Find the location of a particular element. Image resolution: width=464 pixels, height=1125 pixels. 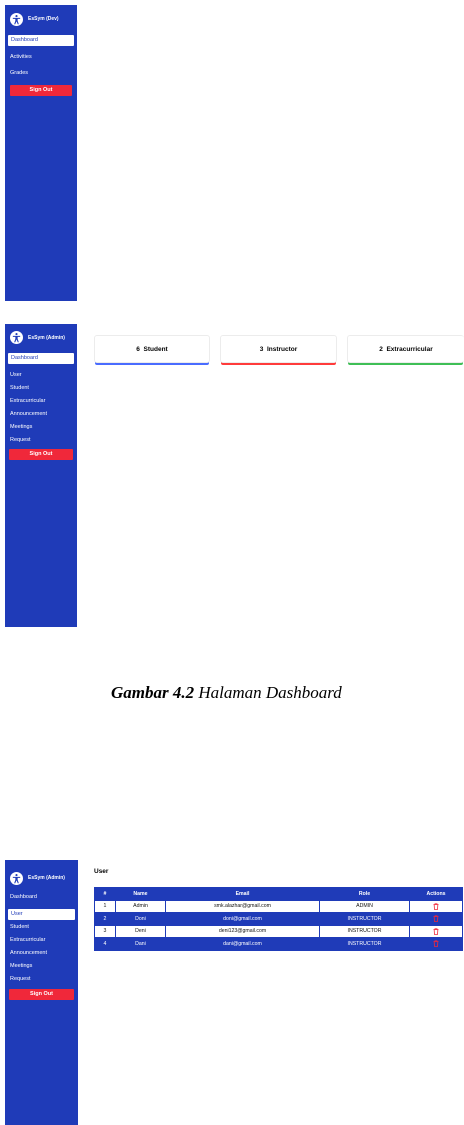

column-header-actions: Actions is located at coordinates (436, 894).